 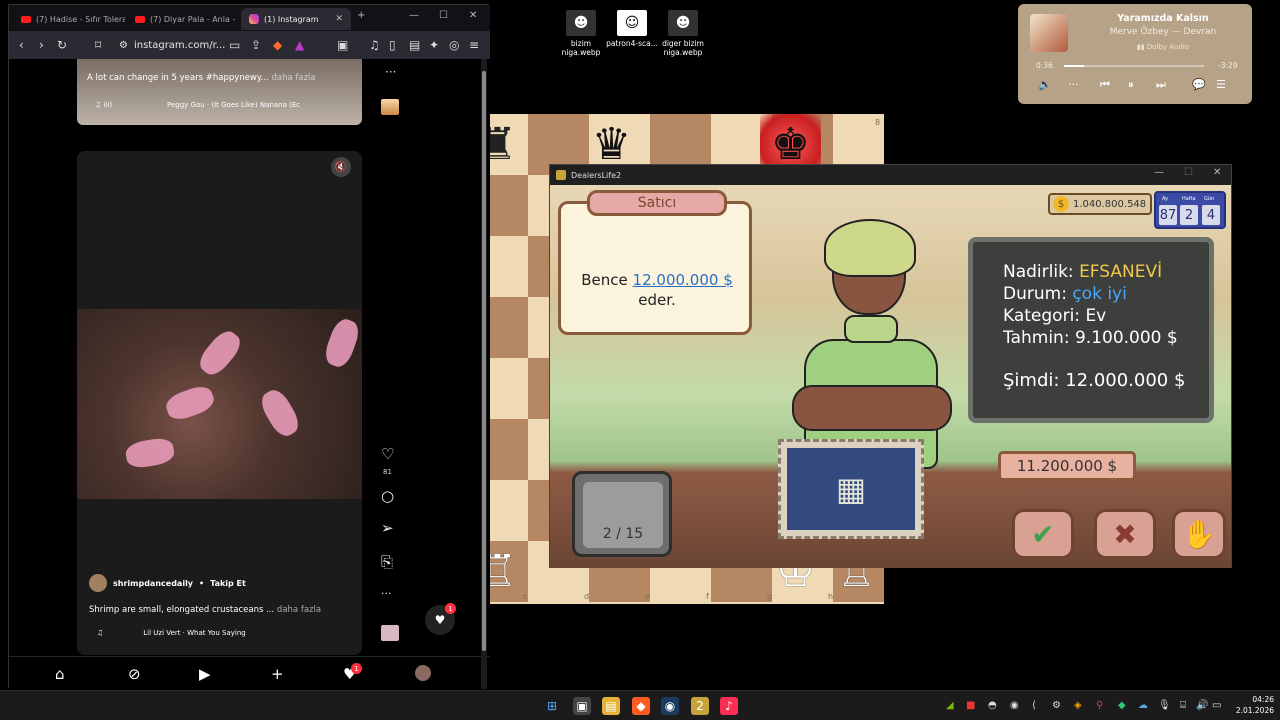 I want to click on activity-button: ♥ 1, so click(x=440, y=619).